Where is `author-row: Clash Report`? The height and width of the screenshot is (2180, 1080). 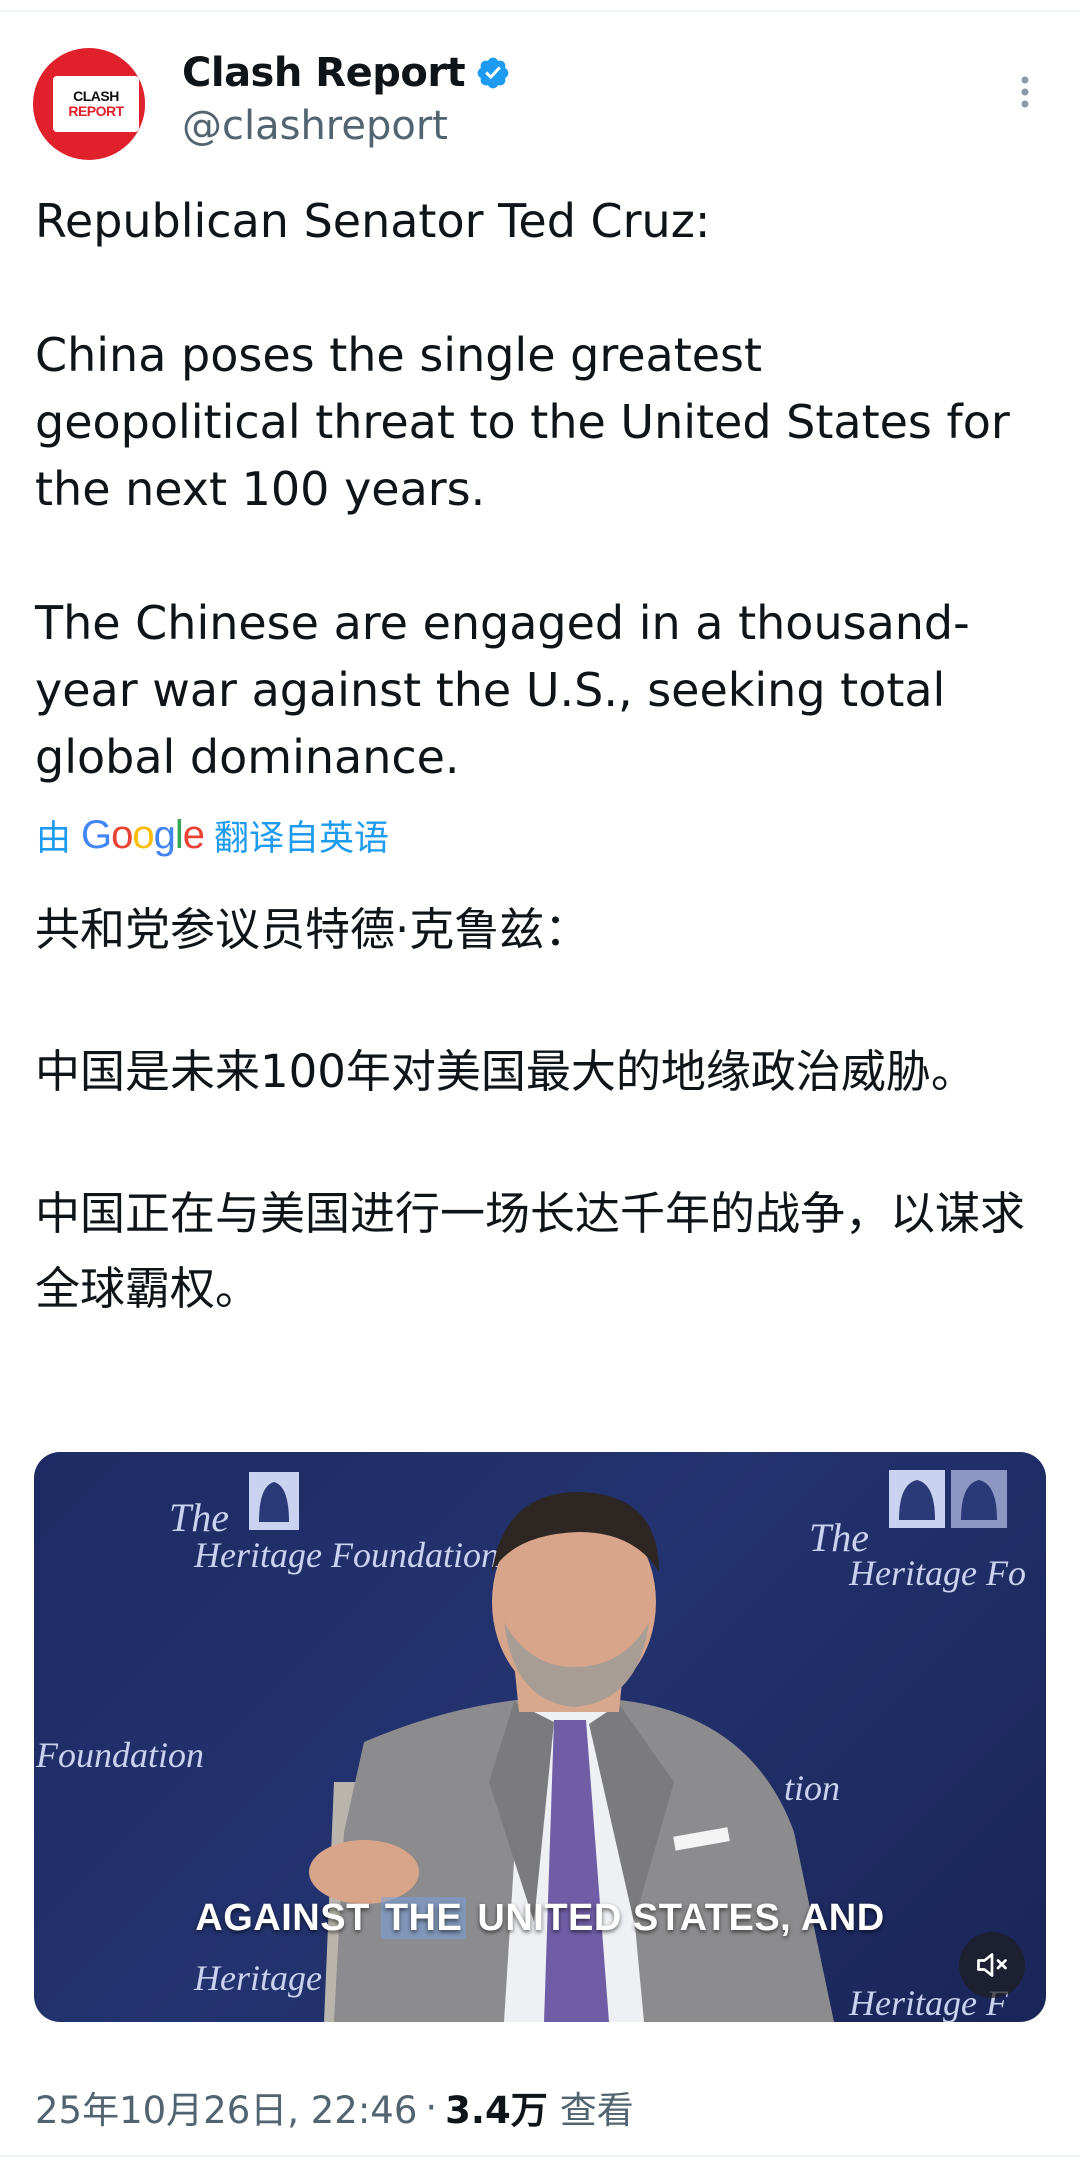
author-row: Clash Report is located at coordinates (346, 73).